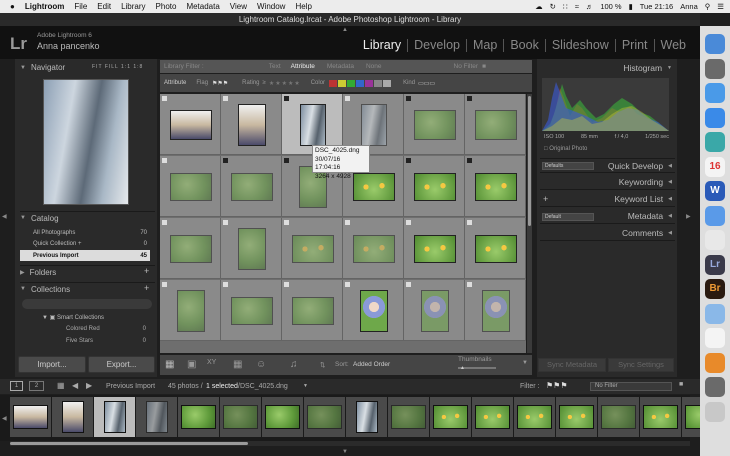  Describe the element at coordinates (333, 83) in the screenshot. I see `color-swatch-red` at that location.